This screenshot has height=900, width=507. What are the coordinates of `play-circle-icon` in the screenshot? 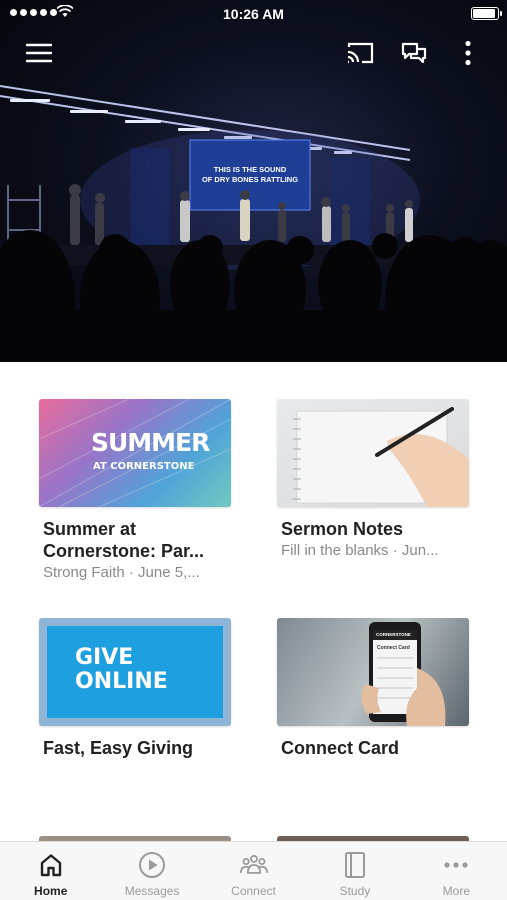 It's located at (152, 865).